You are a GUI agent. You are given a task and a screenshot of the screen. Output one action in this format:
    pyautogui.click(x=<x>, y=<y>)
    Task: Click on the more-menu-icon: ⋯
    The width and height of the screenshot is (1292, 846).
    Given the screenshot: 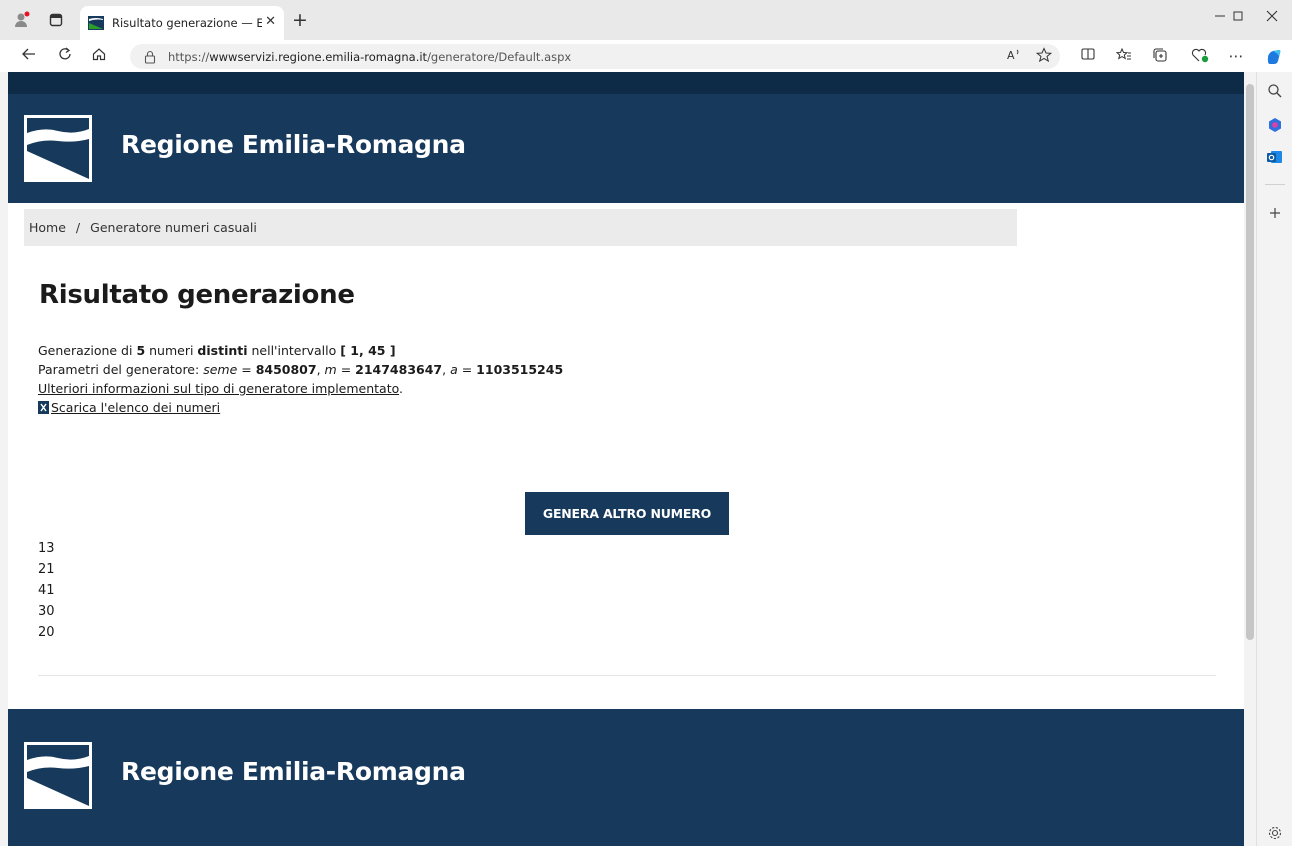 What is the action you would take?
    pyautogui.click(x=1236, y=56)
    